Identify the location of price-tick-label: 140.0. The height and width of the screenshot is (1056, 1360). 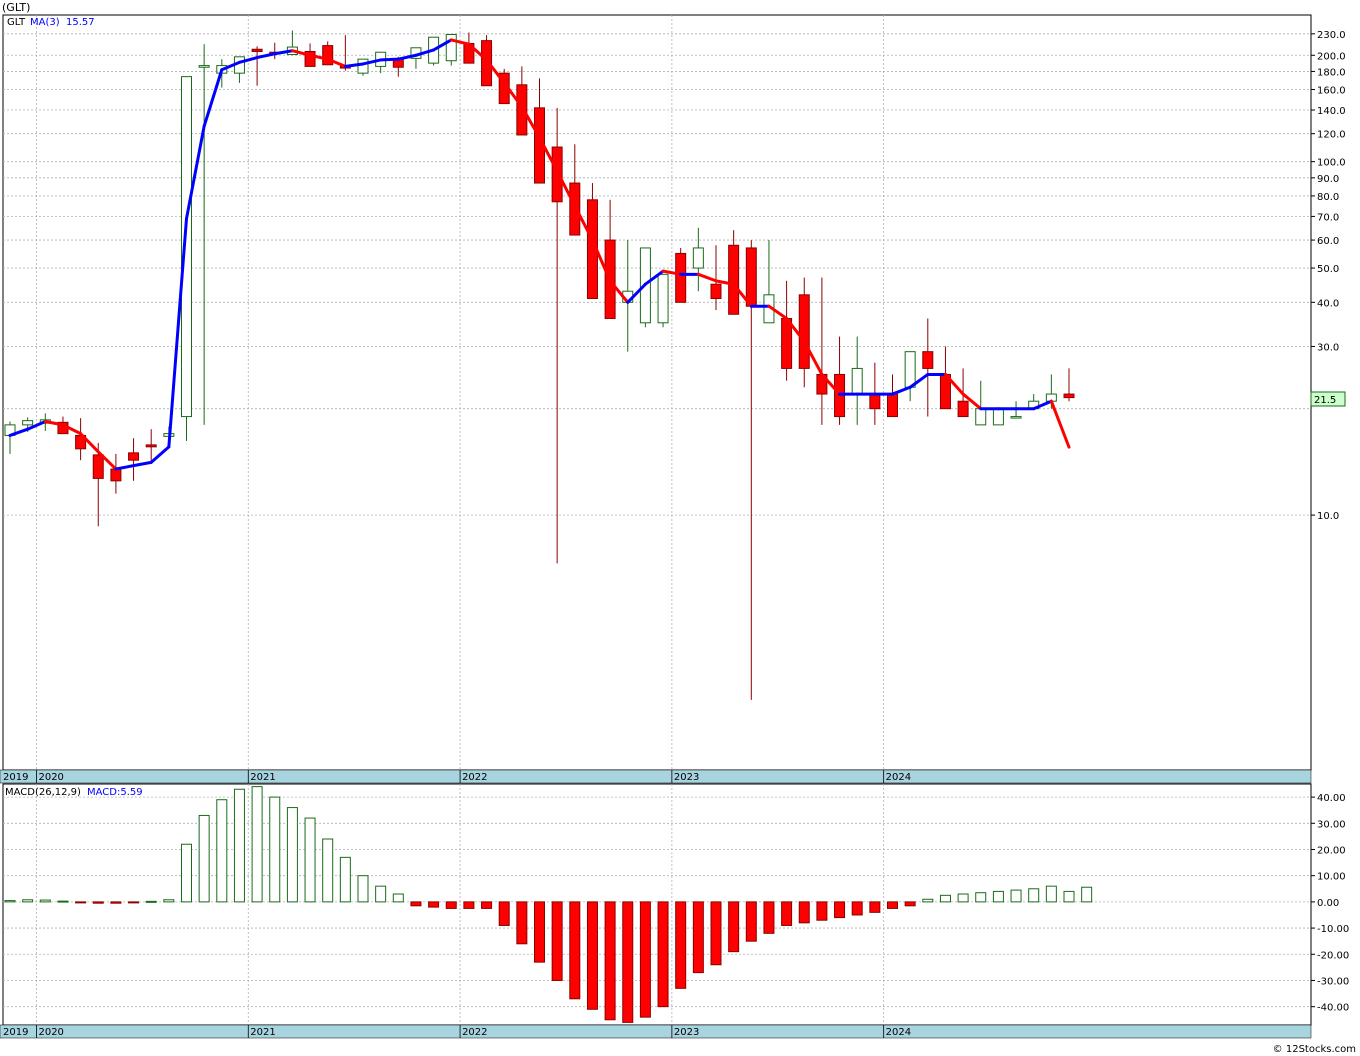
(1331, 111).